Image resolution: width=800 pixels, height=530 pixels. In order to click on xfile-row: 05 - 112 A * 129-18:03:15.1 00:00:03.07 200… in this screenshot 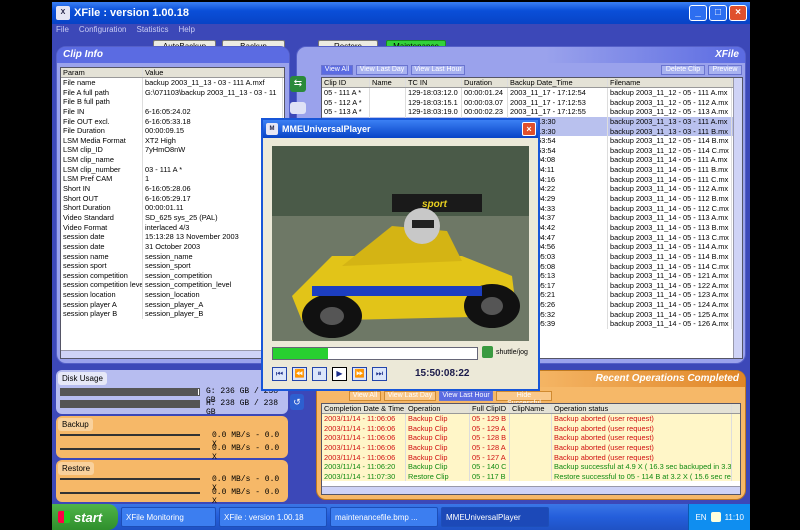, I will do `click(532, 102)`.